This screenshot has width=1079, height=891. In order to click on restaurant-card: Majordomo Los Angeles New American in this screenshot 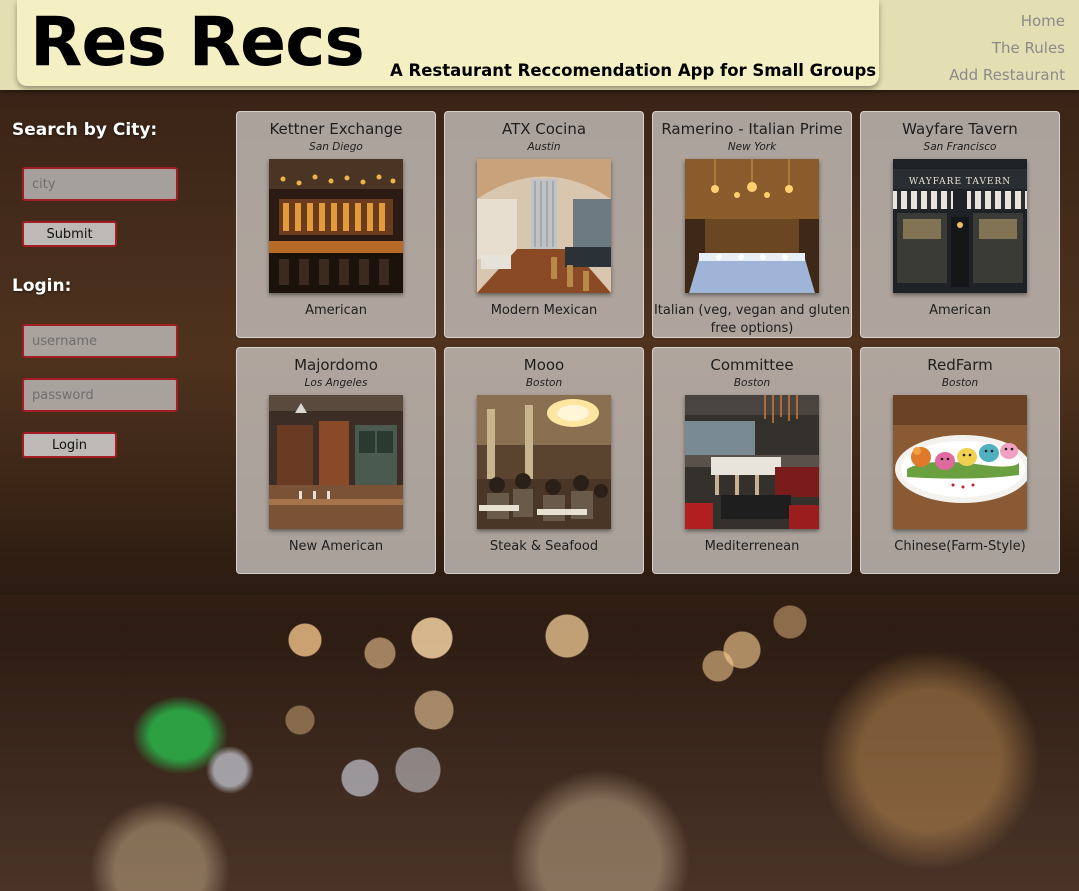, I will do `click(336, 460)`.